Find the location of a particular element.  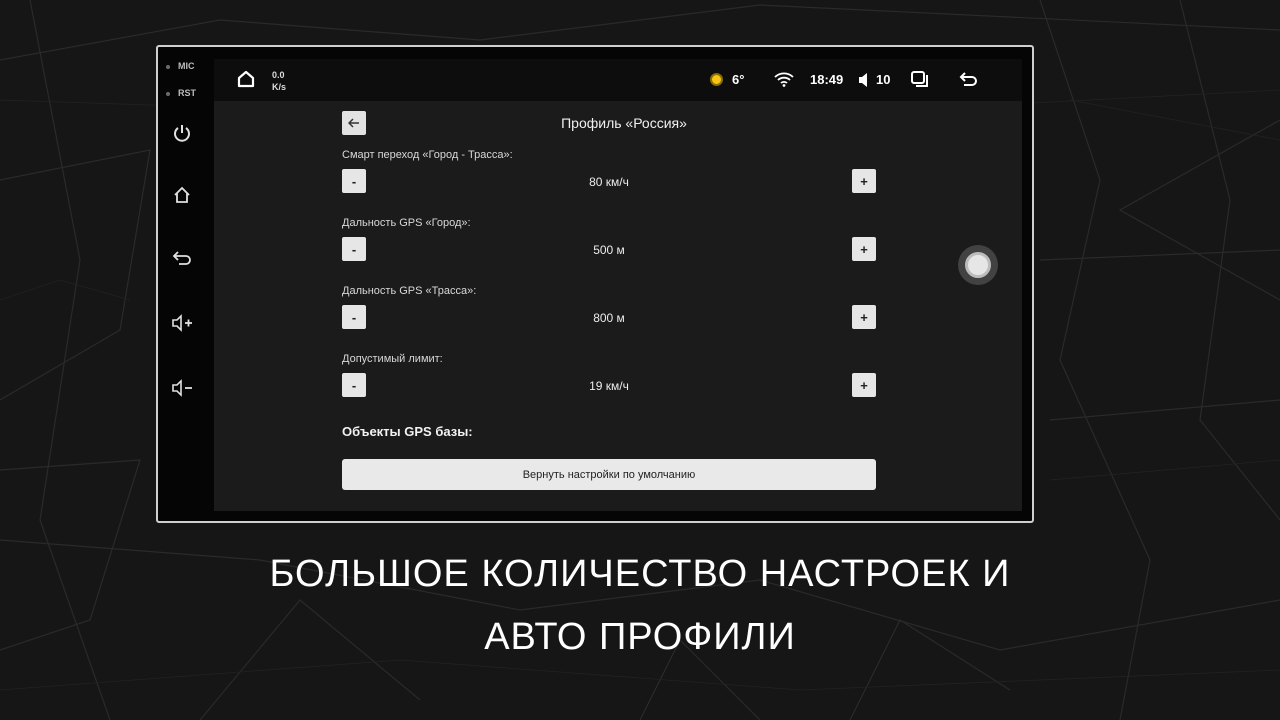

page-back-button is located at coordinates (354, 123).